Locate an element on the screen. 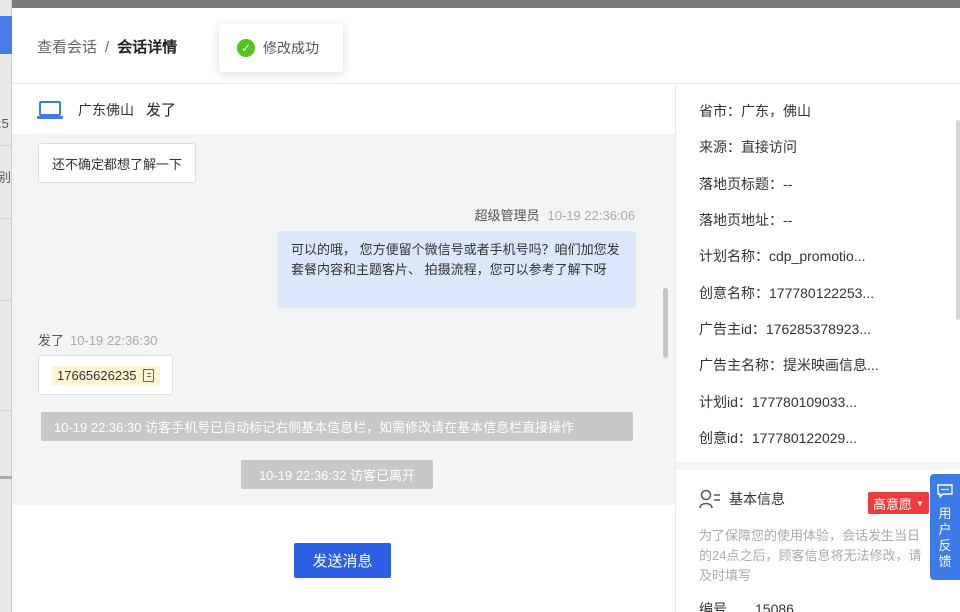 Image resolution: width=960 pixels, height=612 pixels. info-landing-title: 落地页标题：-- is located at coordinates (746, 184).